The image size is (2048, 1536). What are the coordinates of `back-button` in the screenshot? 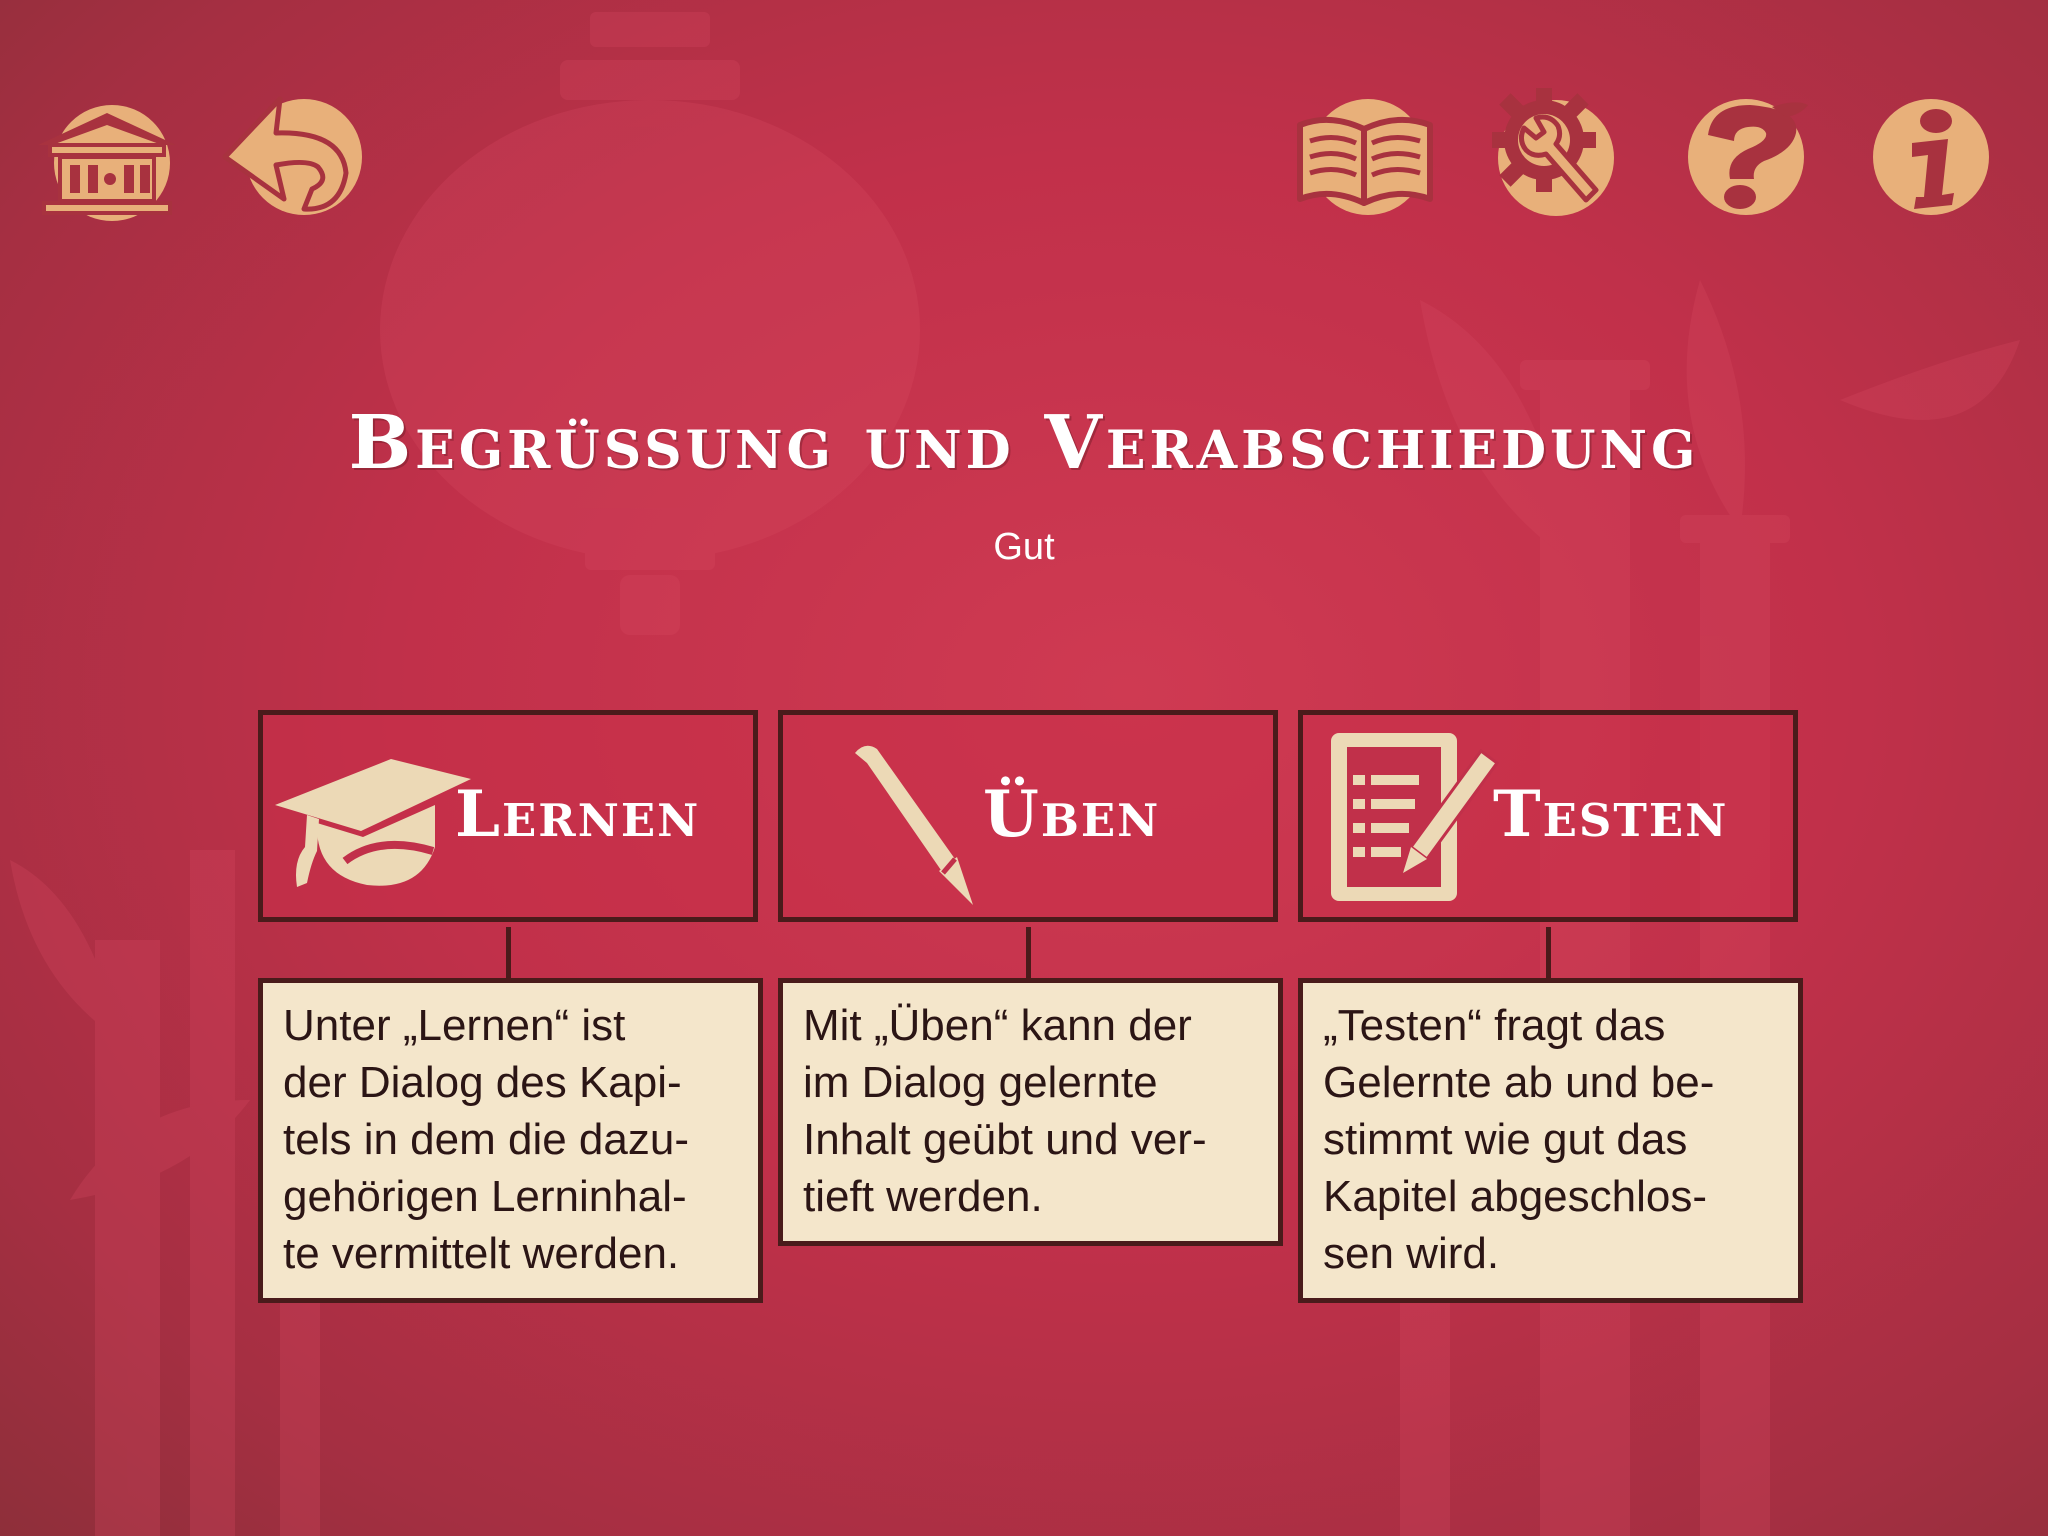 It's located at (297, 160).